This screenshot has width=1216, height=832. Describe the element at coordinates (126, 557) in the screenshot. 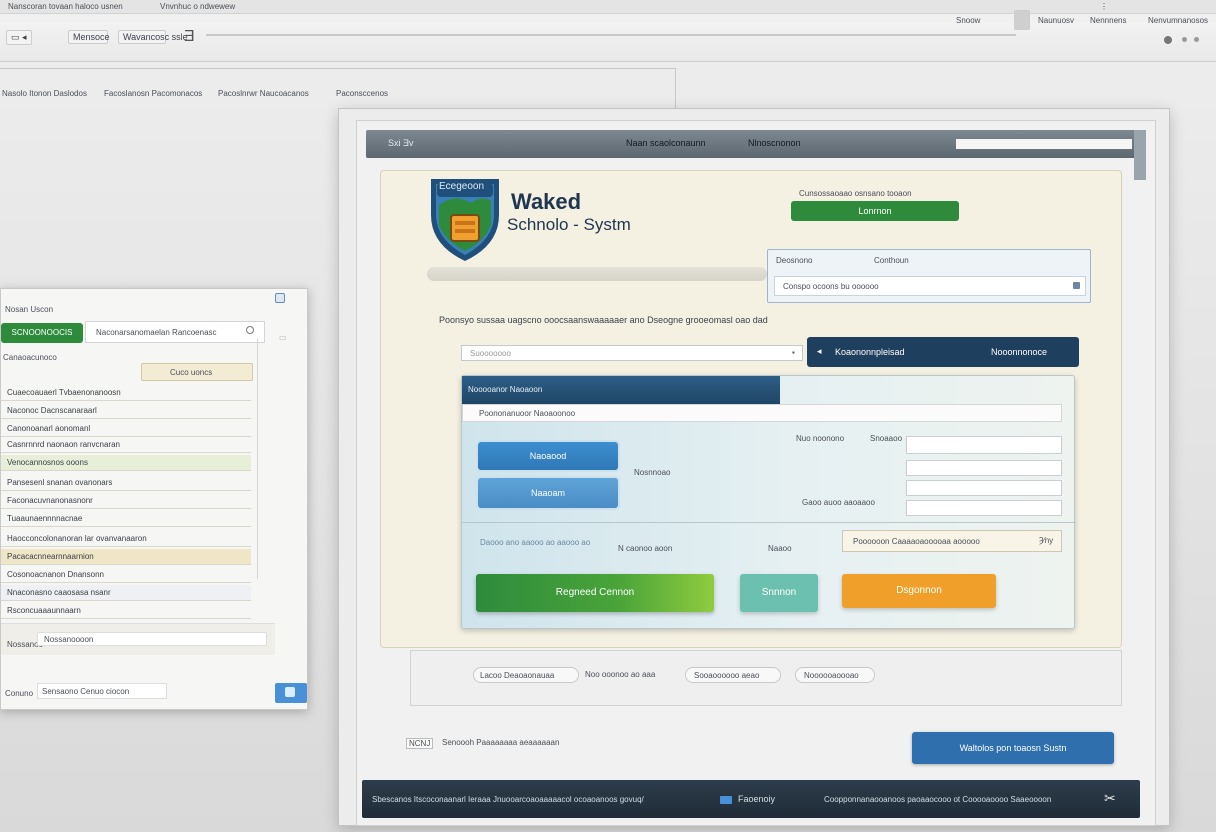

I see `side-list-item: Pacacacnnearnnaarnion` at that location.